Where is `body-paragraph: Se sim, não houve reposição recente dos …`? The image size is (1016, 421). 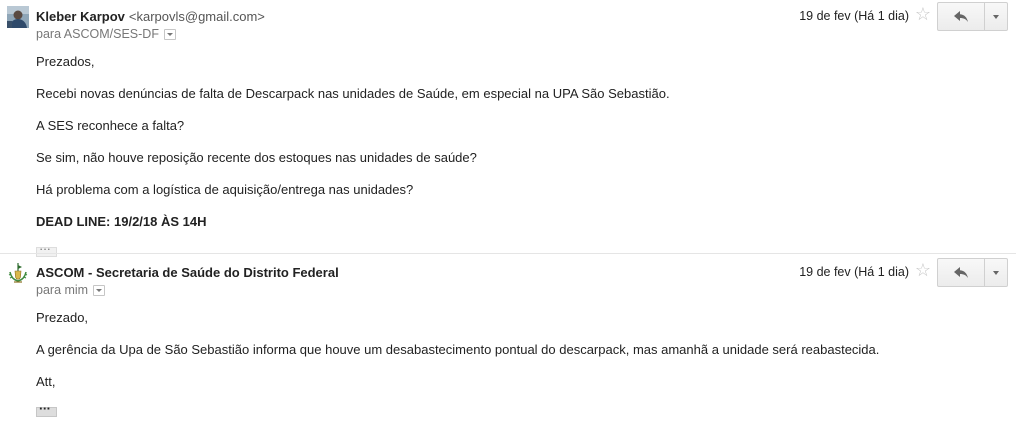
body-paragraph: Se sim, não houve reposição recente dos … is located at coordinates (256, 157).